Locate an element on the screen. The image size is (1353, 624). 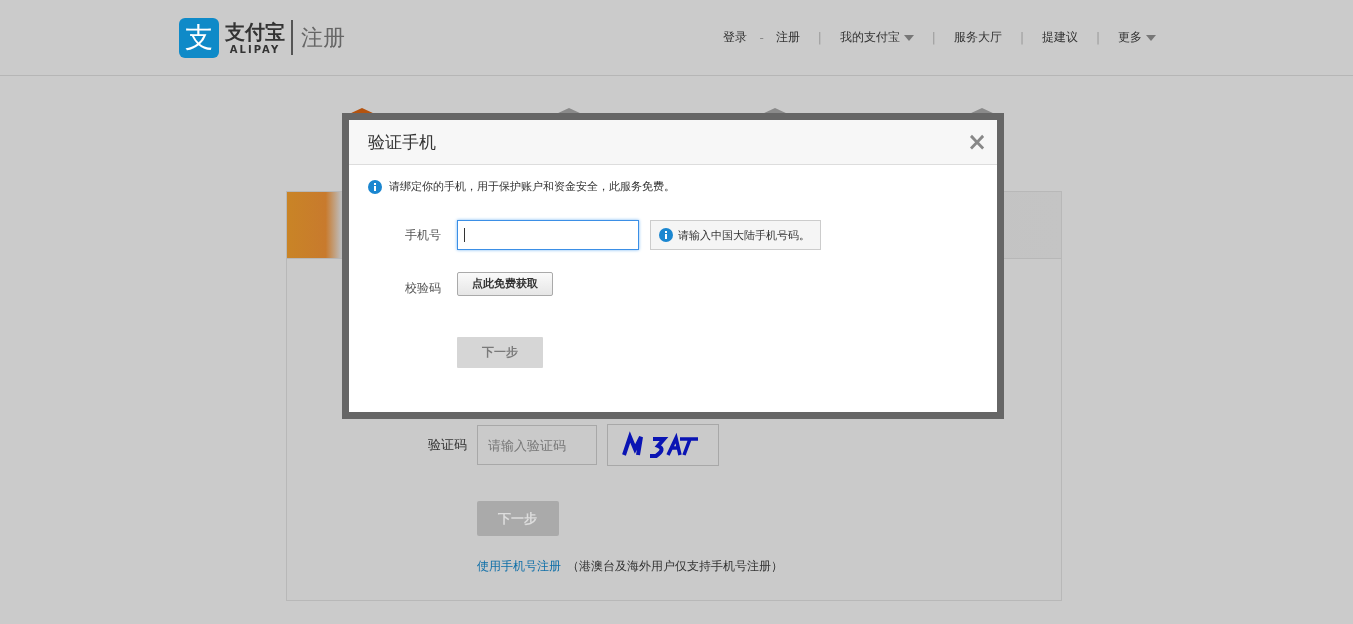
field-label: 校验码 is located at coordinates (423, 288).